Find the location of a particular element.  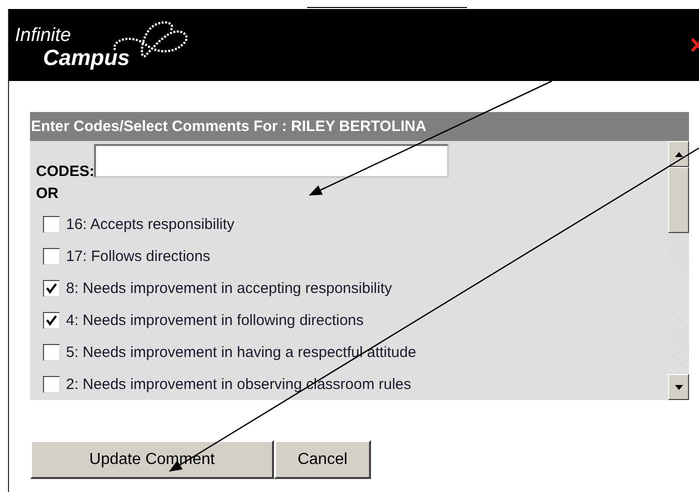

comment-label: 8: Needs improvement in accepting responsibility is located at coordinates (229, 288).